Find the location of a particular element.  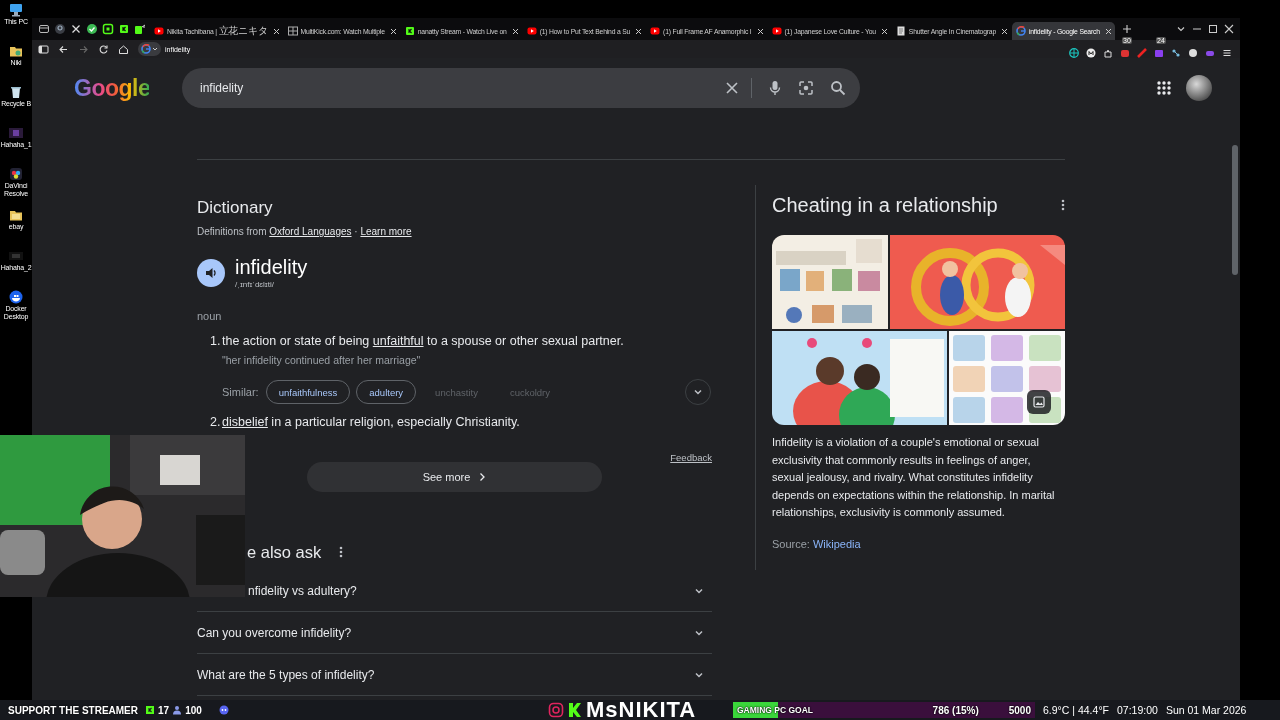

list-number: 1. is located at coordinates (216, 341).